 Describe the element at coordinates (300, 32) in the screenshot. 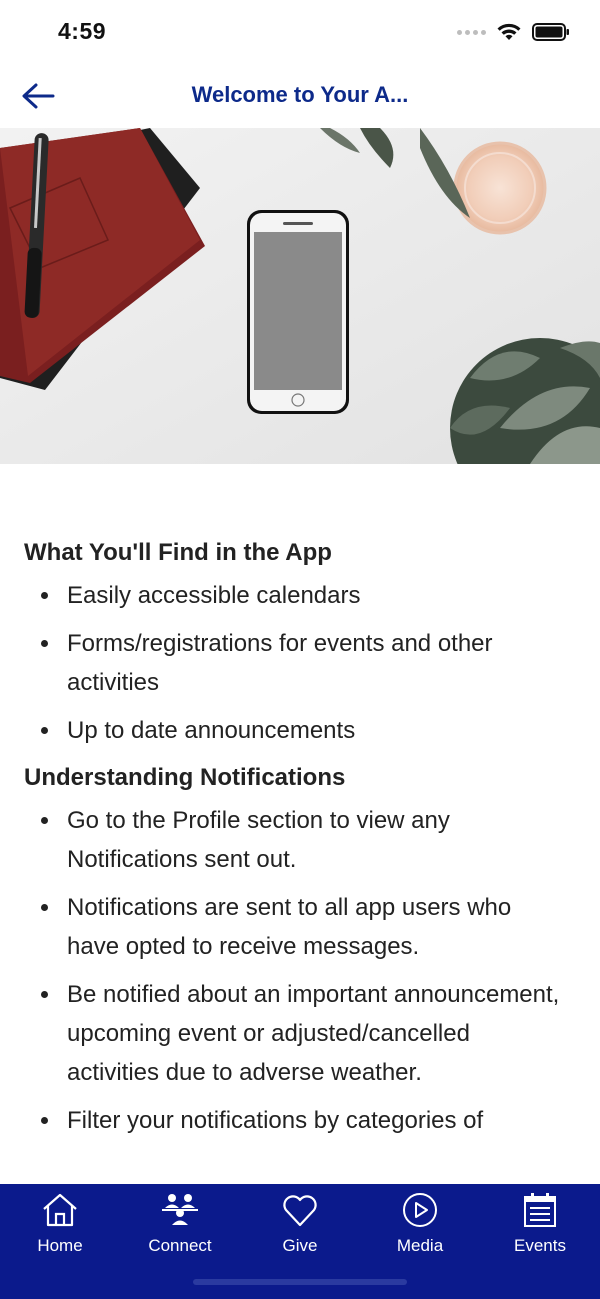

I see `status-bar: 4:59` at that location.